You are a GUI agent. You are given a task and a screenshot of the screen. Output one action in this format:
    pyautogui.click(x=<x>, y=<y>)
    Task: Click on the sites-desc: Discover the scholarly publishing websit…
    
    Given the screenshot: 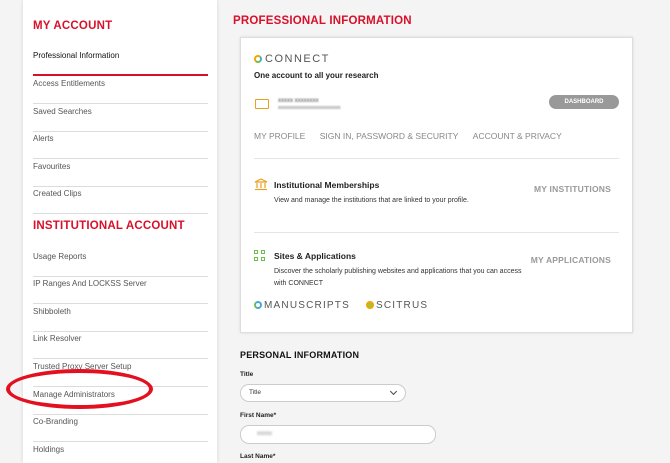 What is the action you would take?
    pyautogui.click(x=398, y=277)
    